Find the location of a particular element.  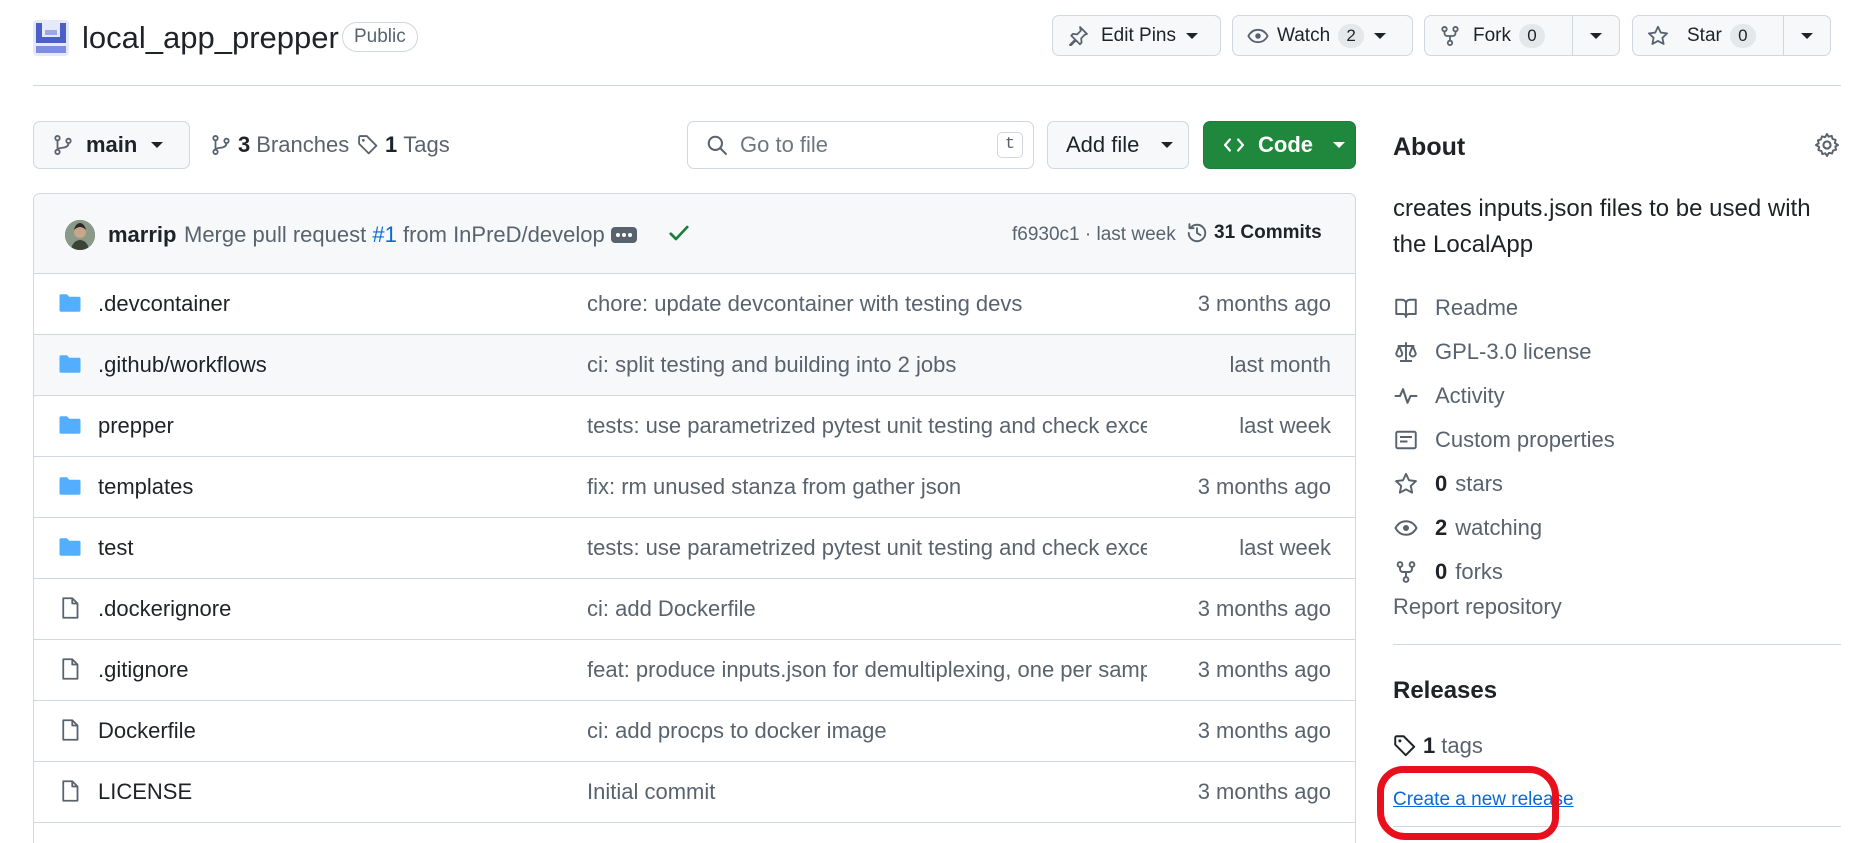

tag-icon is located at coordinates (1405, 746).